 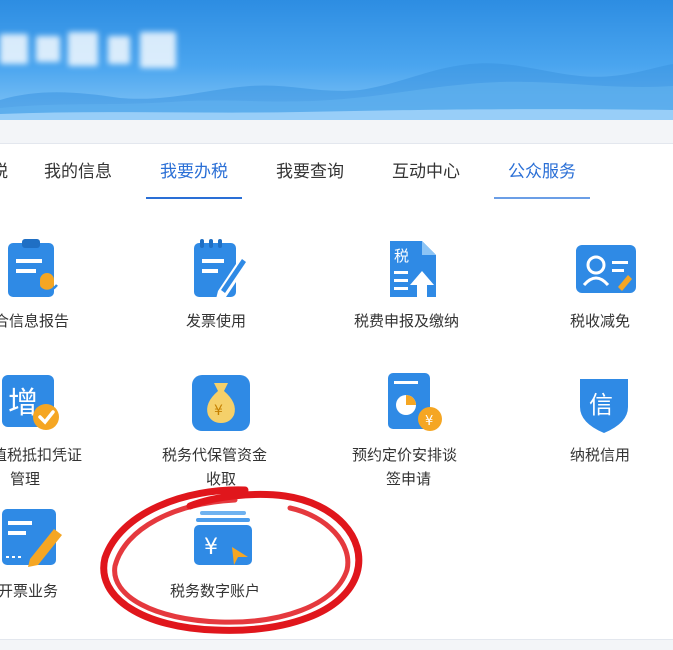 What do you see at coordinates (310, 171) in the screenshot?
I see `tab-my-query: 我要查询` at bounding box center [310, 171].